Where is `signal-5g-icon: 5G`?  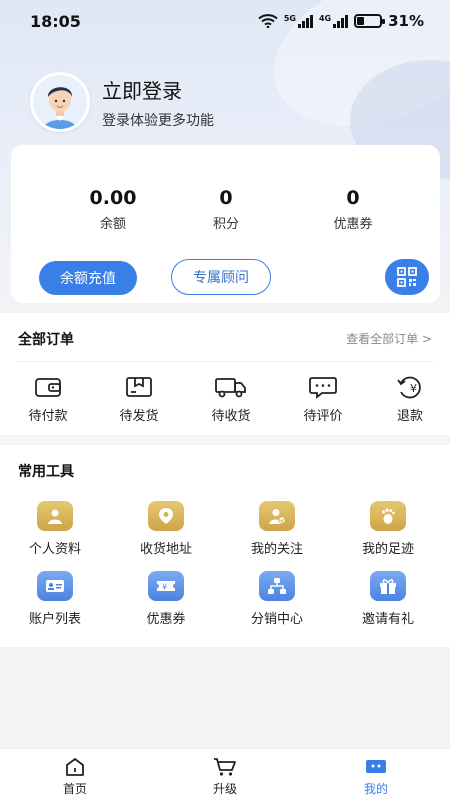
signal-5g-icon: 5G is located at coordinates (298, 21).